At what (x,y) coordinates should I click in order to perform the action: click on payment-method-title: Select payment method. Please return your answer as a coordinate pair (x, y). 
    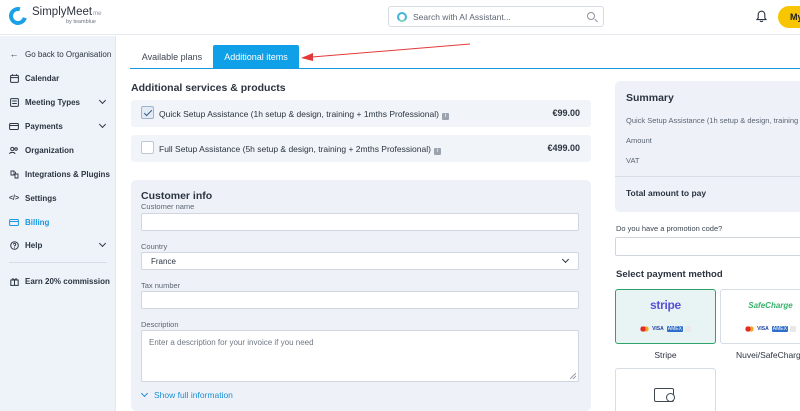
    Looking at the image, I should click on (669, 274).